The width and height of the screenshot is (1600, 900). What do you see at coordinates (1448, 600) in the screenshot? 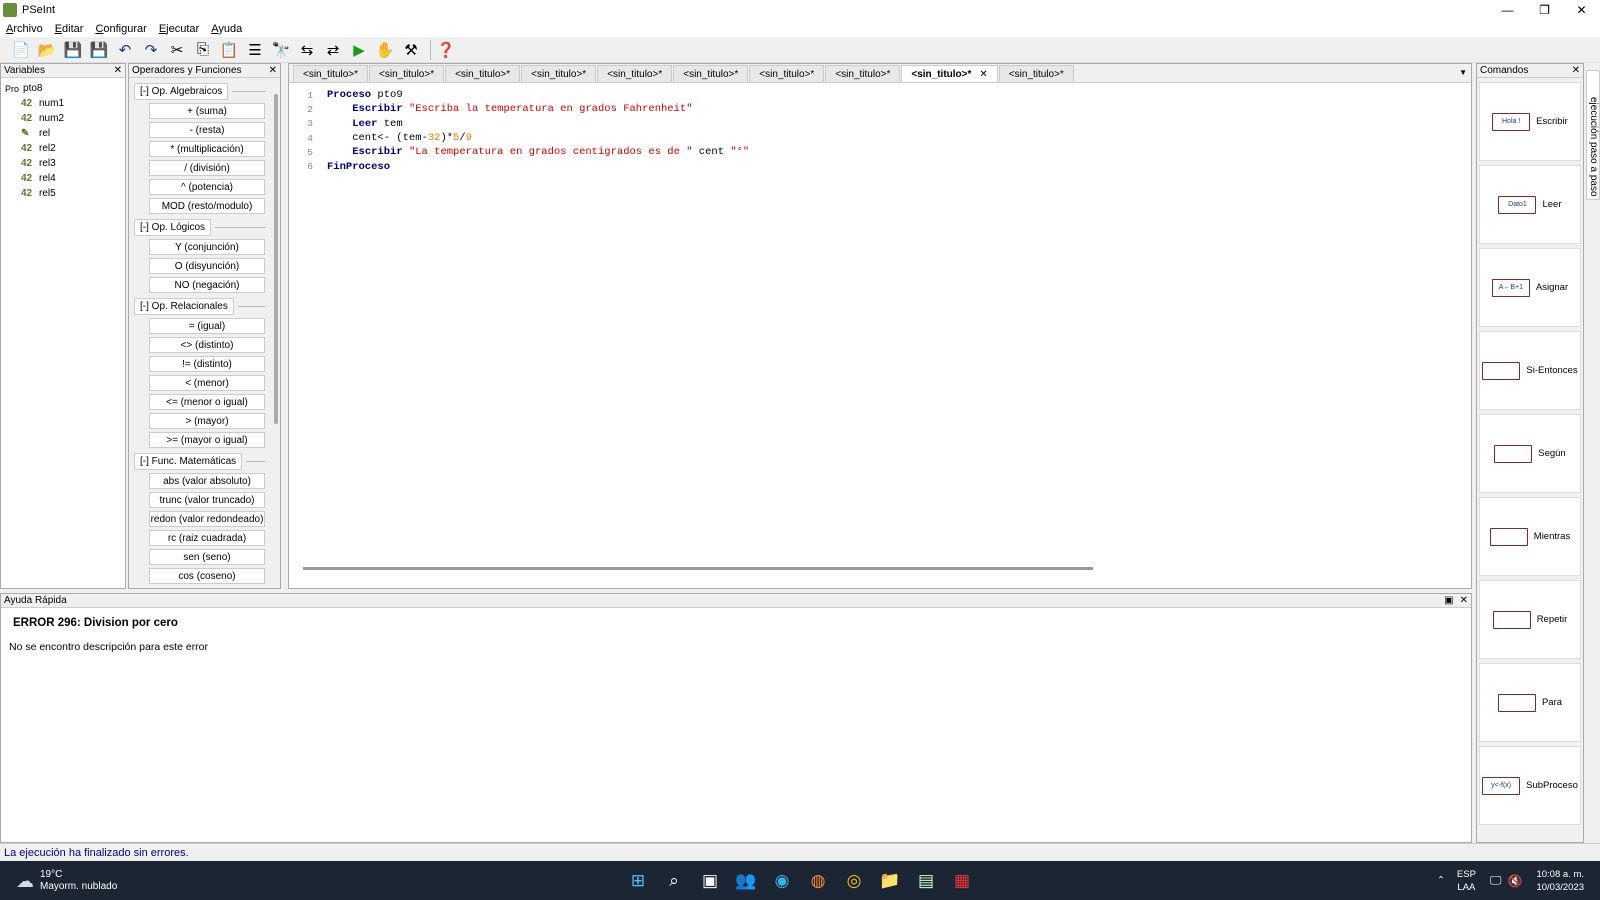
I see `maximize-icon: ▣` at bounding box center [1448, 600].